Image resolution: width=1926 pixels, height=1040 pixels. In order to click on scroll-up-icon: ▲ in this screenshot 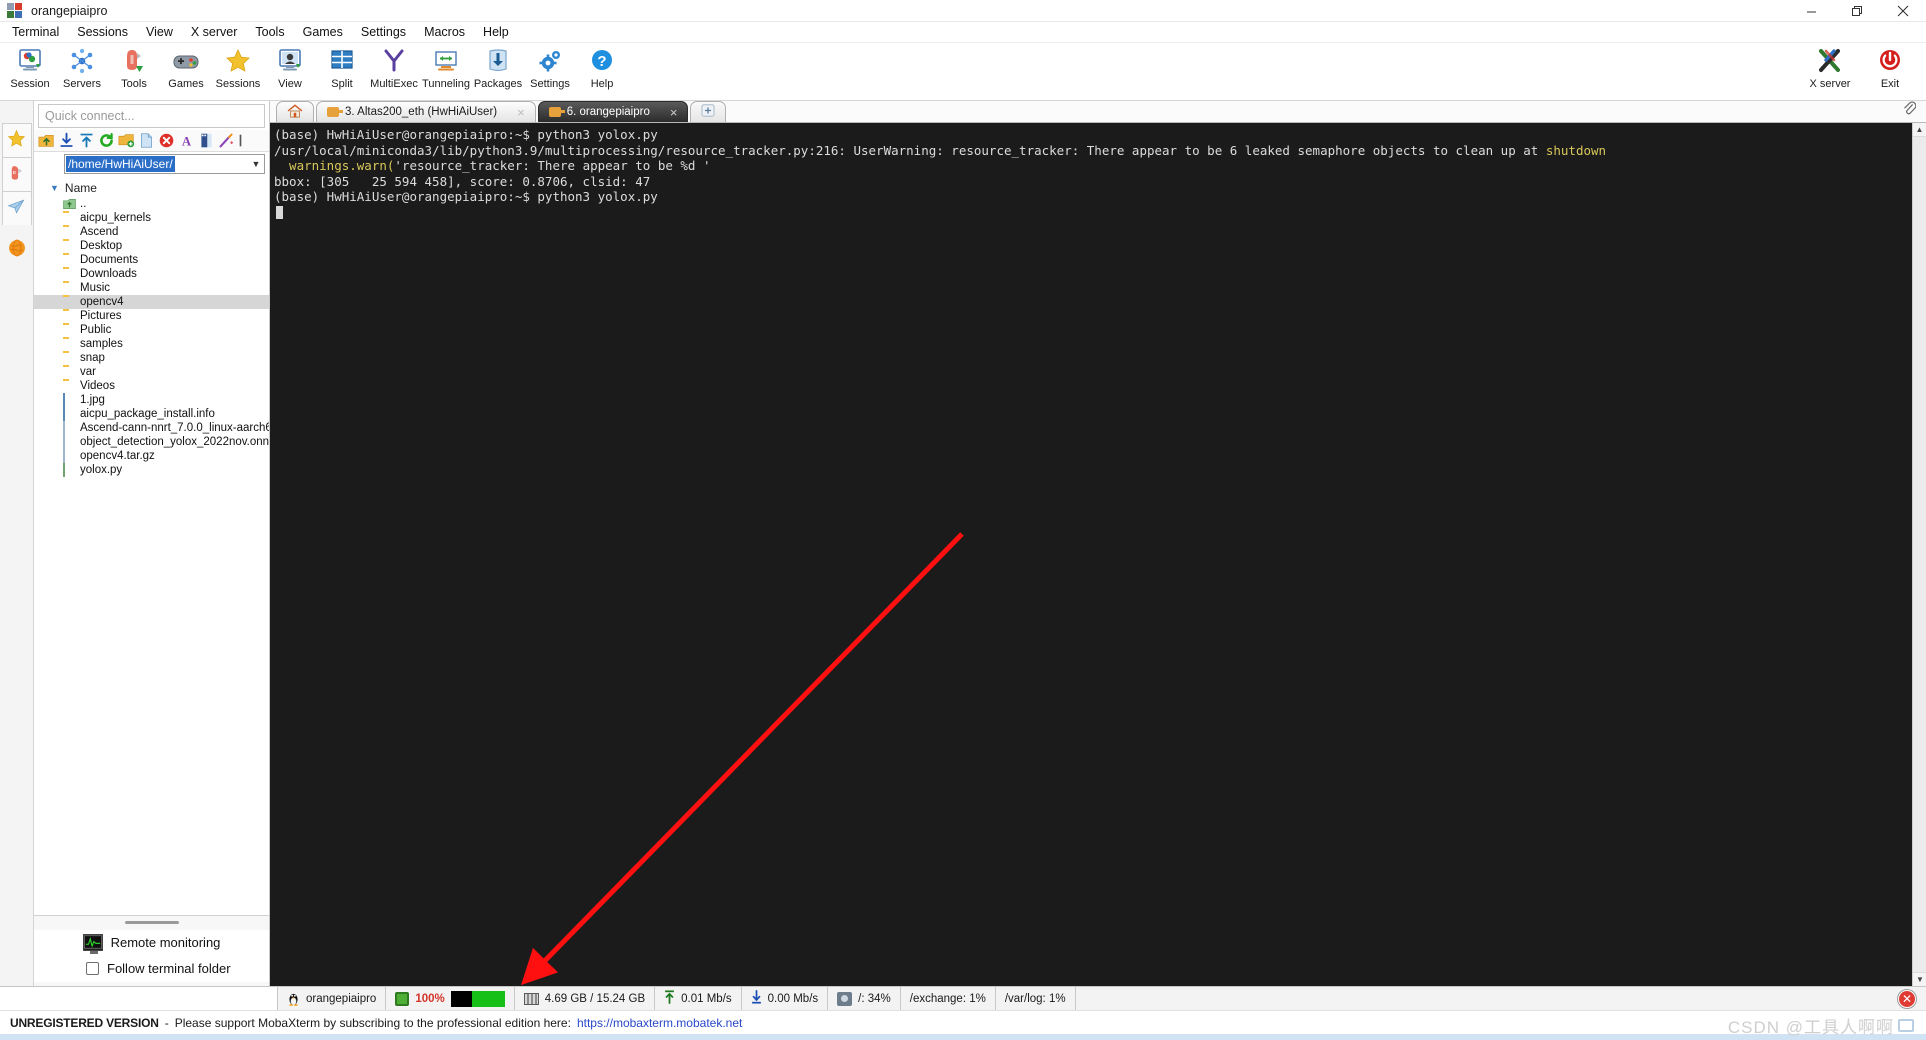, I will do `click(1919, 130)`.